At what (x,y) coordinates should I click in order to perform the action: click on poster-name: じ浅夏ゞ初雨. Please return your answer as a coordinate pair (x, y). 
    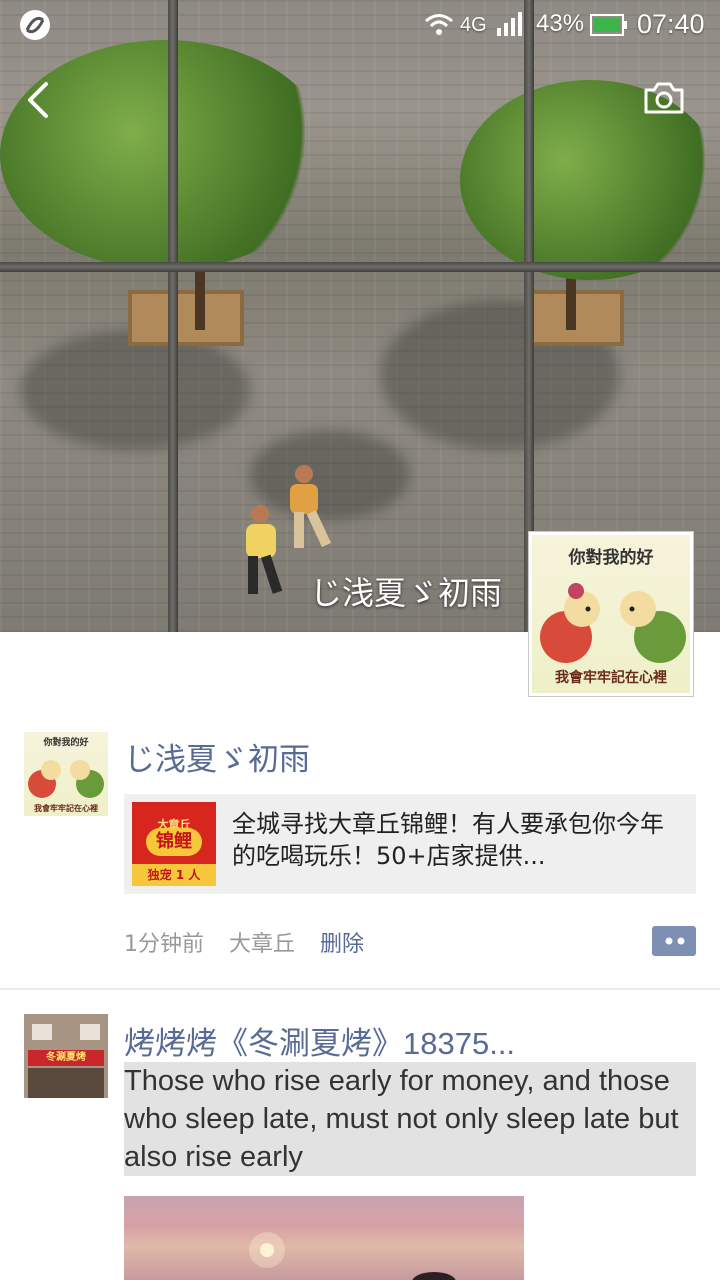
    Looking at the image, I should click on (217, 756).